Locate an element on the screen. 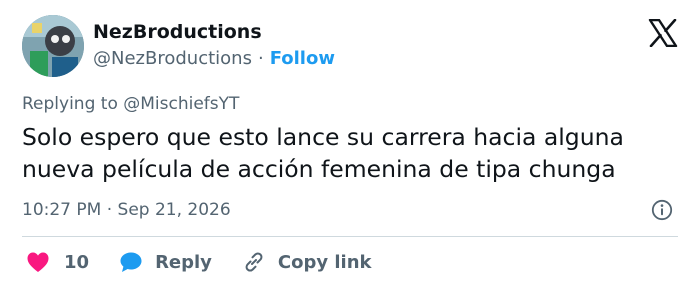  copy-link-label: Copy link is located at coordinates (324, 262).